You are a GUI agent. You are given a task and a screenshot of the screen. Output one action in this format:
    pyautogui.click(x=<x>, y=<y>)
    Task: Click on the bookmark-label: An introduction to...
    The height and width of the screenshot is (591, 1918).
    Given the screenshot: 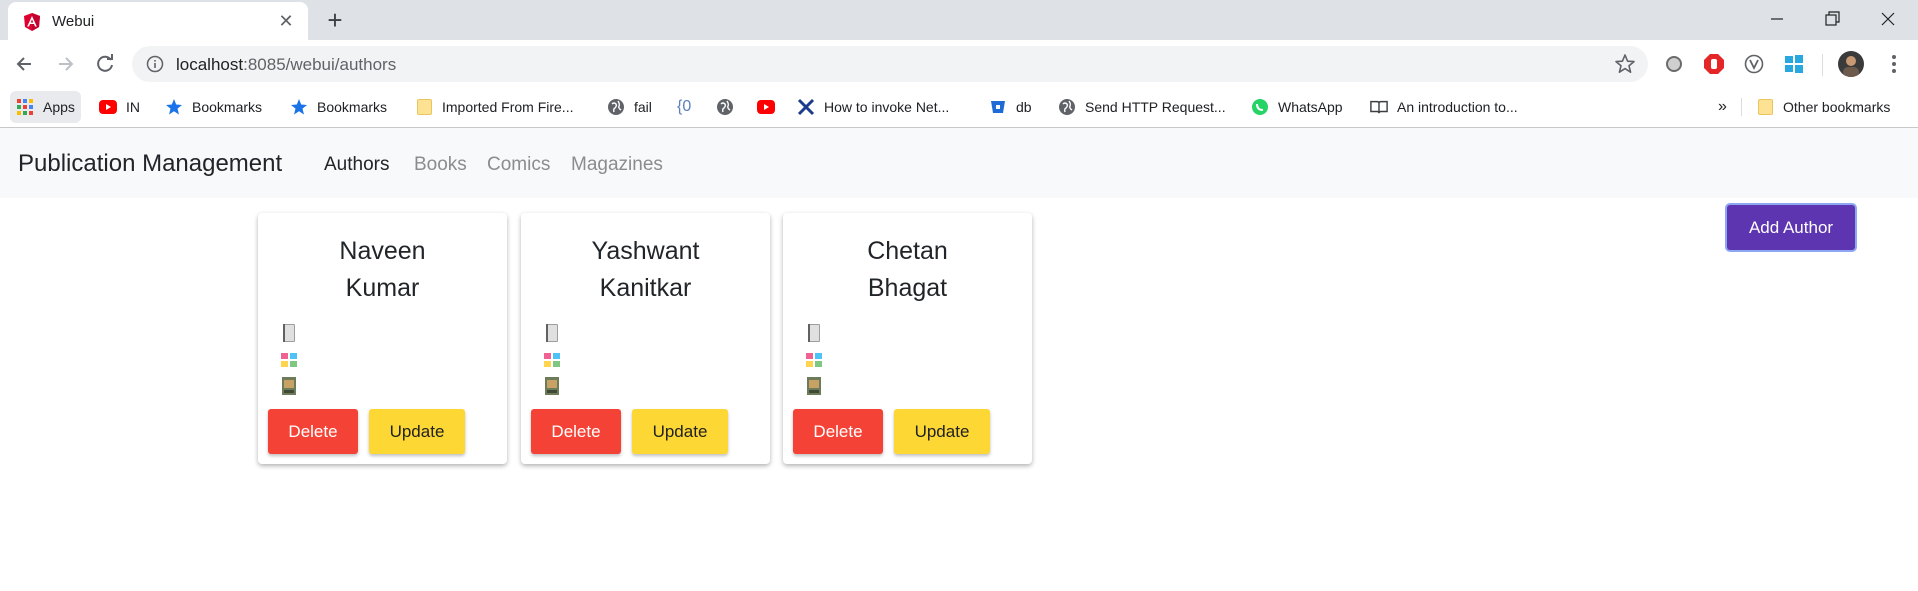 What is the action you would take?
    pyautogui.click(x=1457, y=107)
    